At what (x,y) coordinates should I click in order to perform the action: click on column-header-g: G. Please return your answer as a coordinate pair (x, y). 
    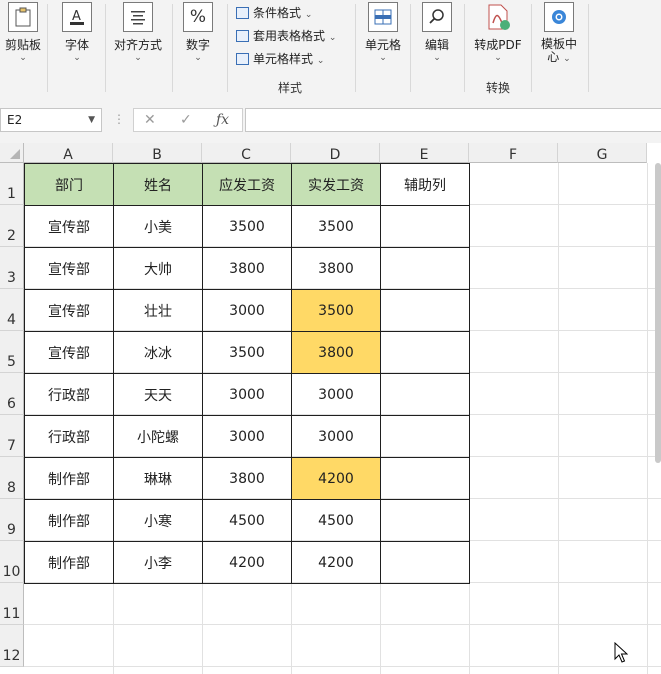
    Looking at the image, I should click on (602, 153).